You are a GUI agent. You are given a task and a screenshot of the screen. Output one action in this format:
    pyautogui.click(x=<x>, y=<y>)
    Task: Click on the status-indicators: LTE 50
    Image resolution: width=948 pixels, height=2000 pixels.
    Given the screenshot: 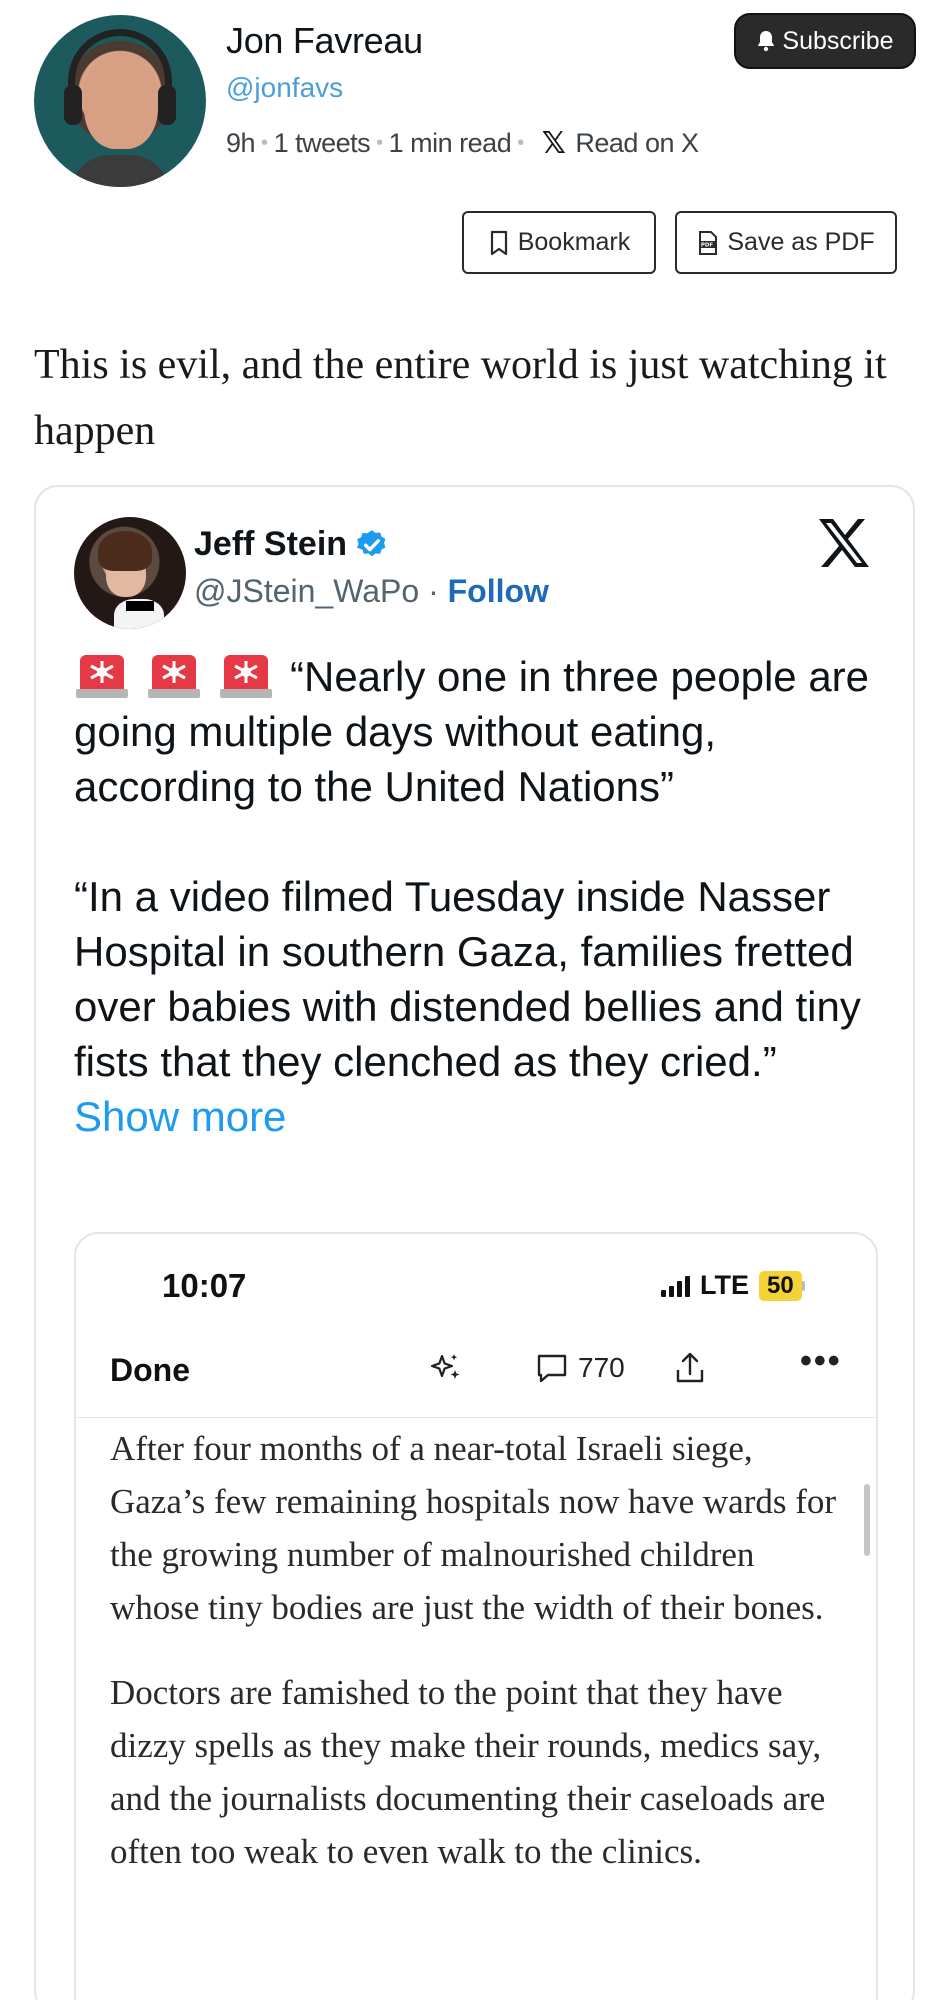 What is the action you would take?
    pyautogui.click(x=733, y=1285)
    